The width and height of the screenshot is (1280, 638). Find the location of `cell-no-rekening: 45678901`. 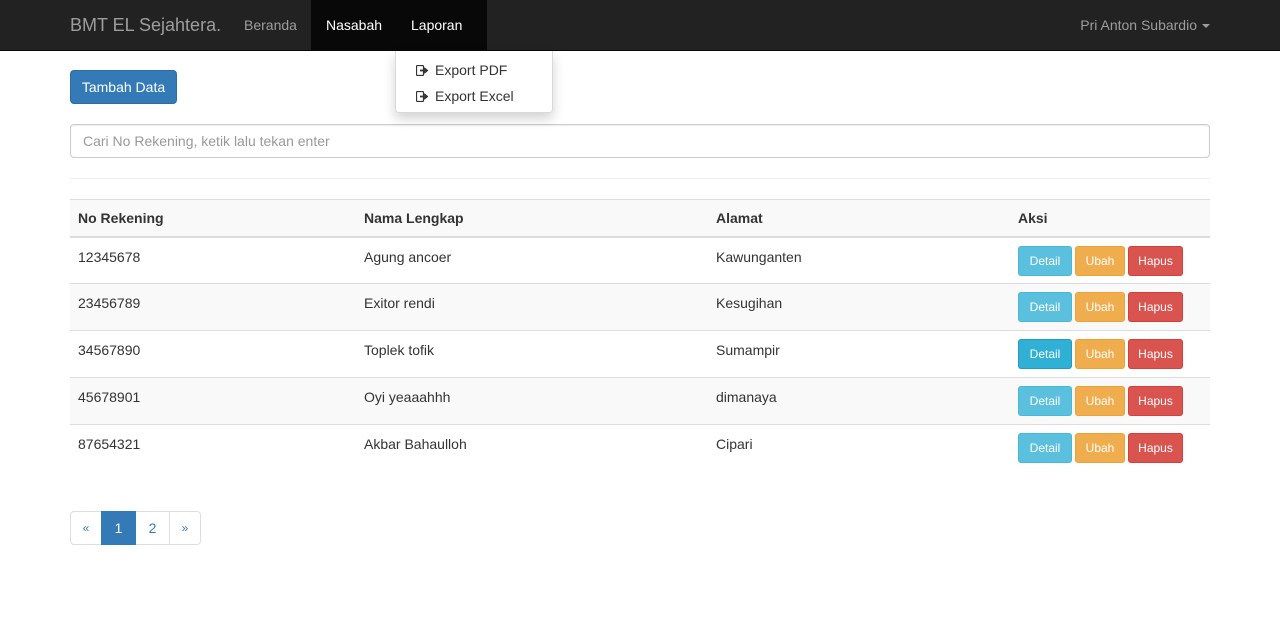

cell-no-rekening: 45678901 is located at coordinates (213, 401).